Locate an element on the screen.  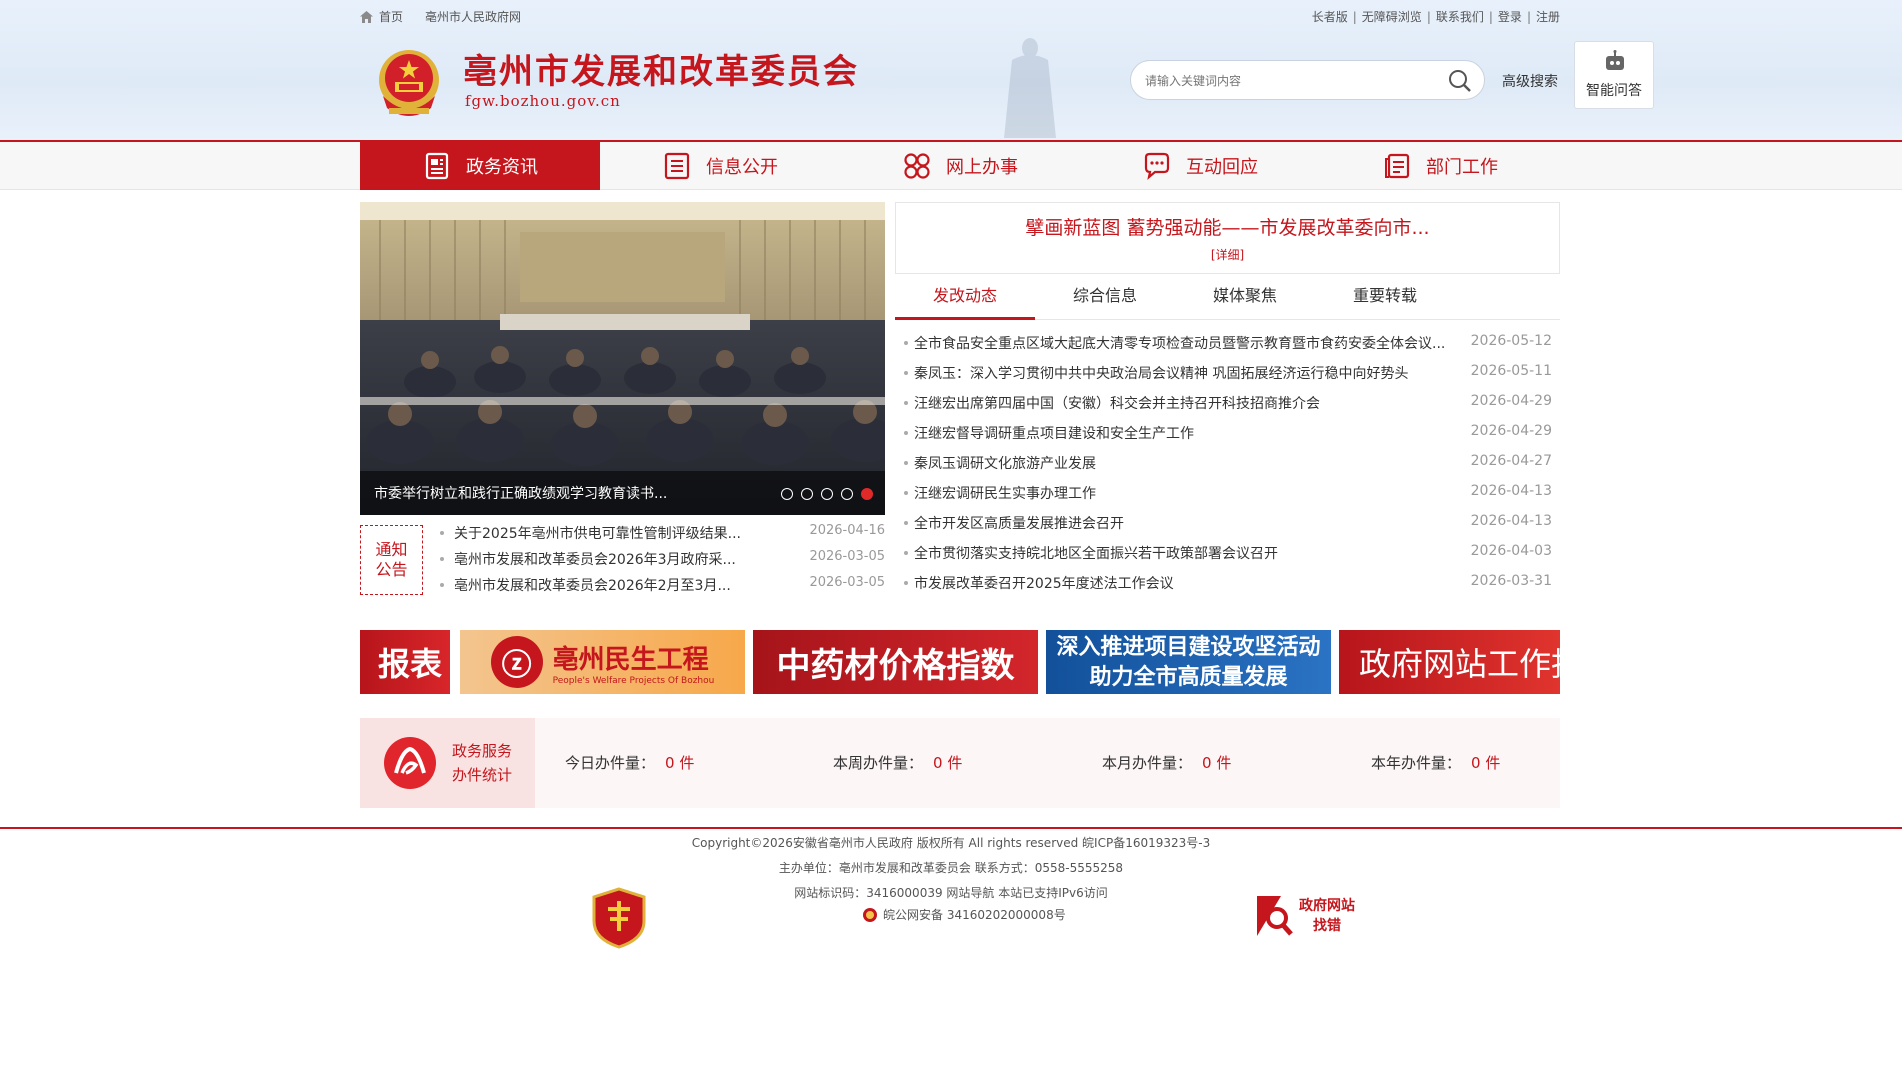
news-item: 汪继宏督导调研重点项目建设和安全生产工作 2026-04-29 is located at coordinates (1227, 433).